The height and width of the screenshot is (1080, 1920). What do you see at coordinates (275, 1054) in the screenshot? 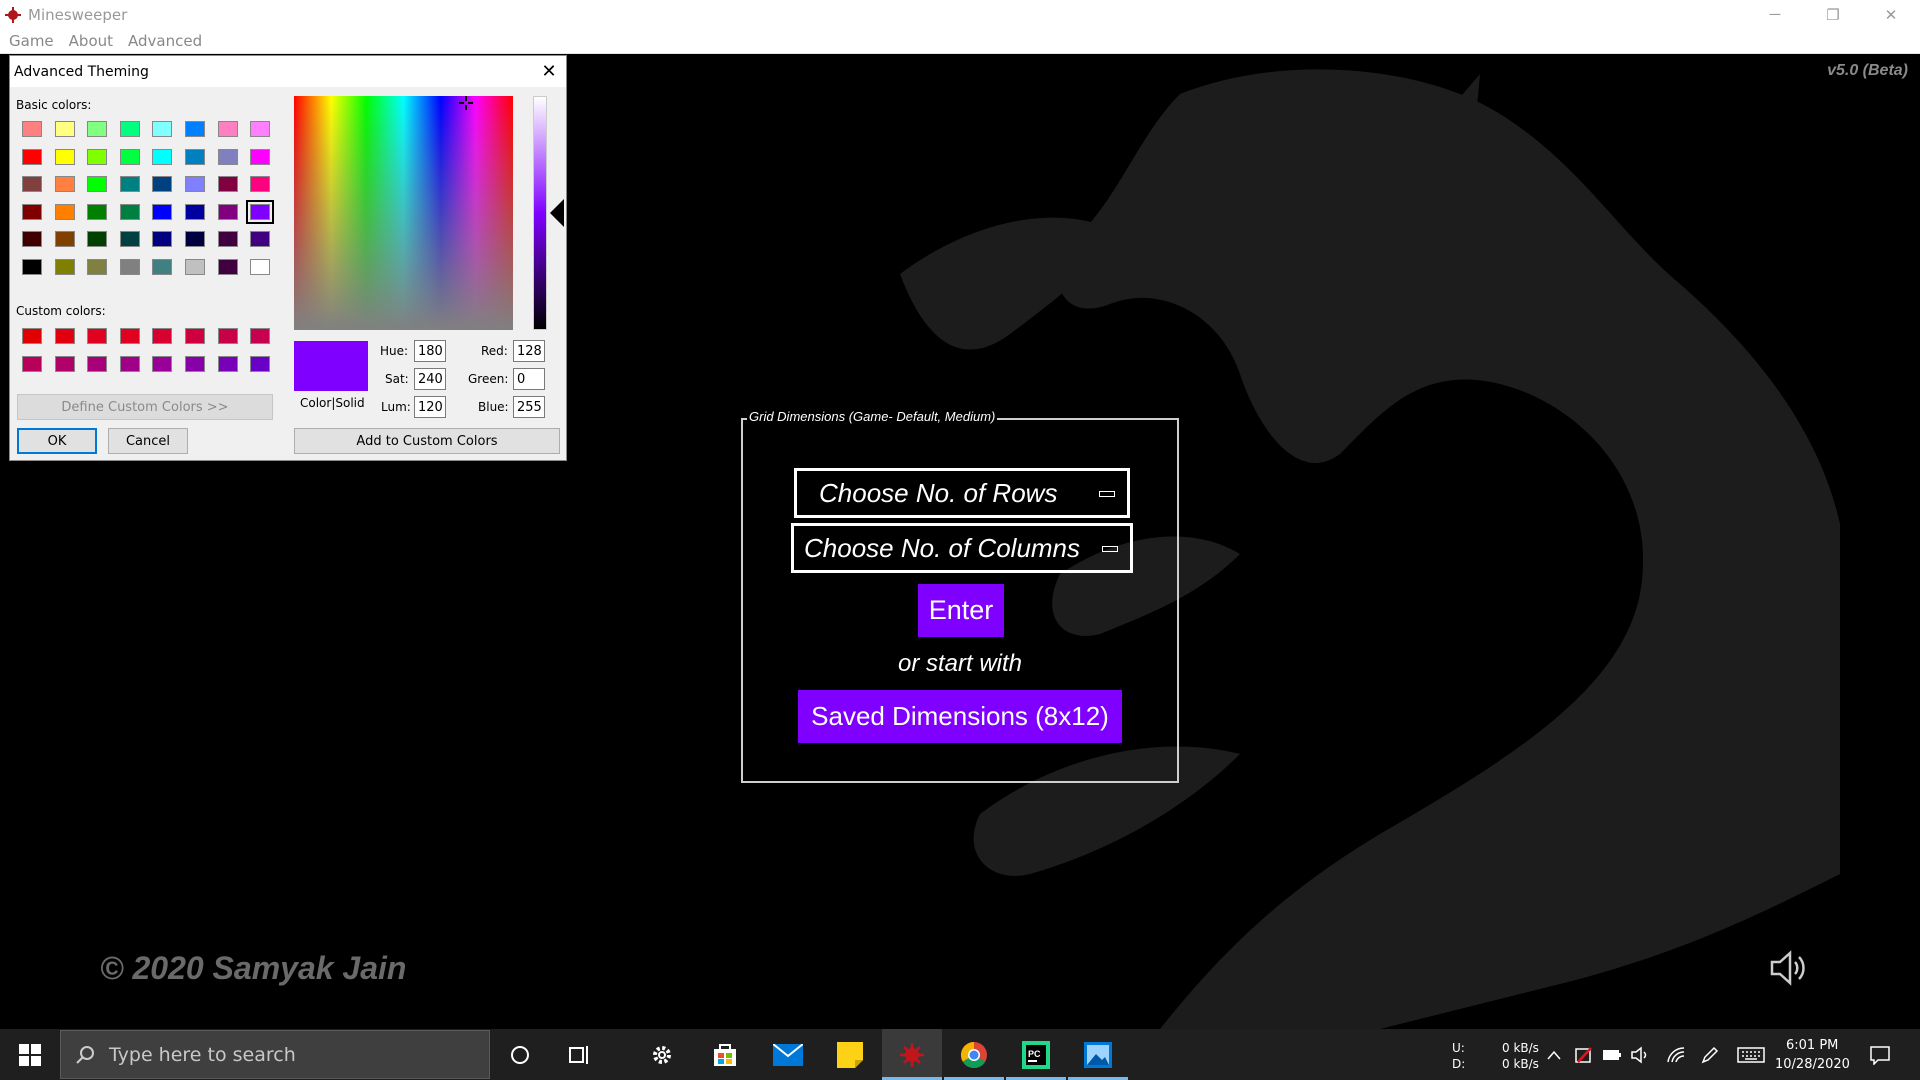
I see `taskbar-search-box: Type here to search` at bounding box center [275, 1054].